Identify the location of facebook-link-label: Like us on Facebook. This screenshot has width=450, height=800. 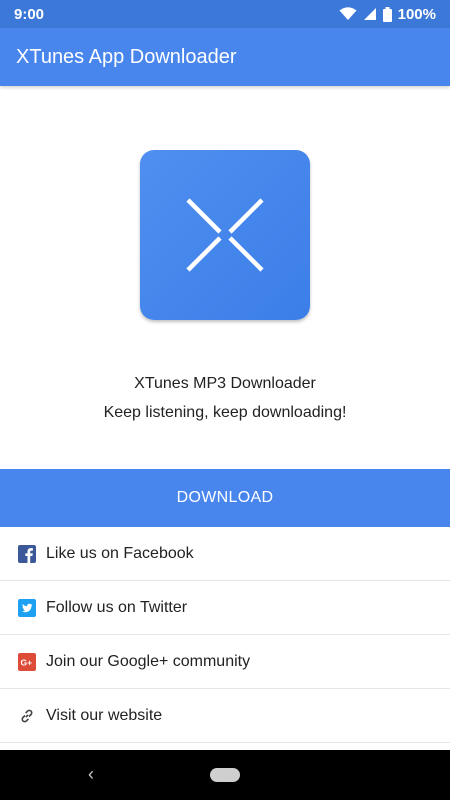
(120, 553).